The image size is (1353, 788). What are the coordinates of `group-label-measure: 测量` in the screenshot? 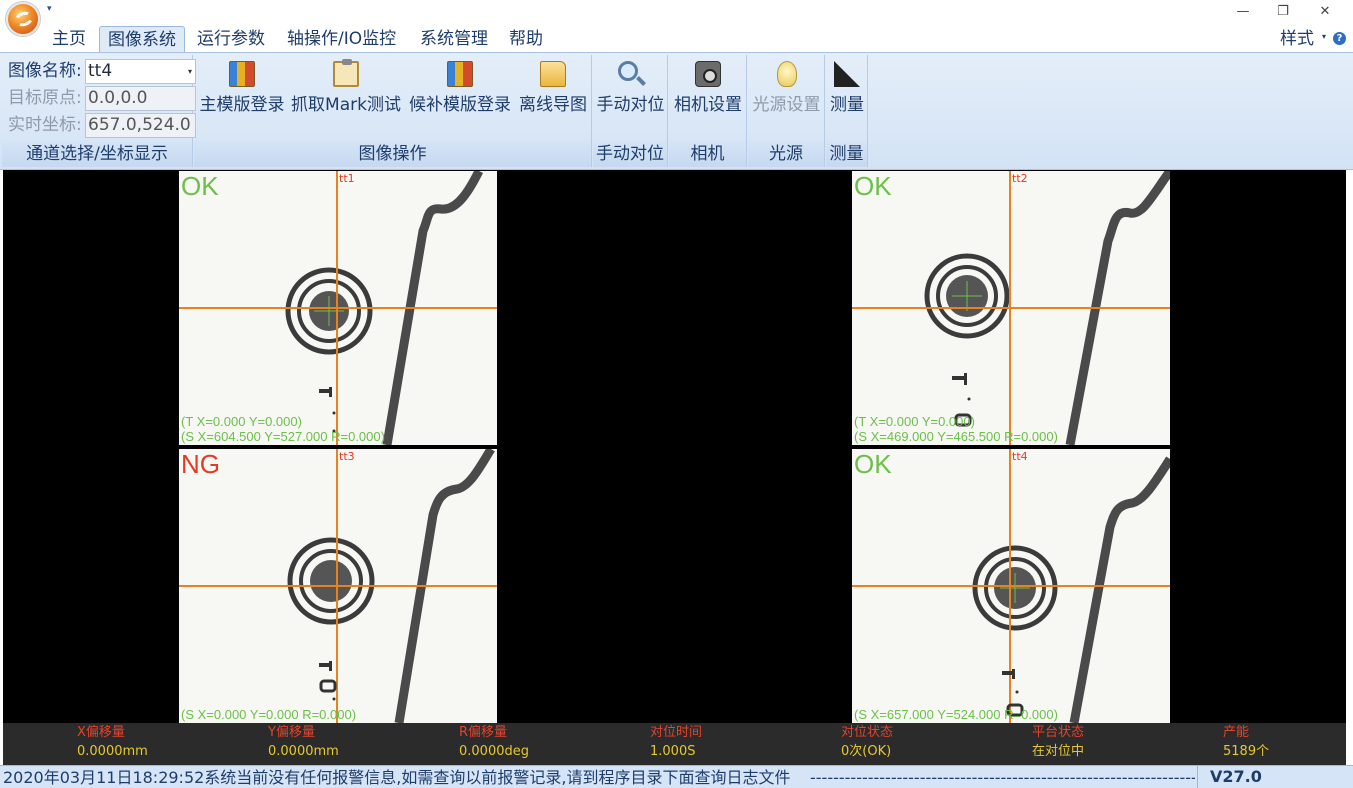 It's located at (846, 154).